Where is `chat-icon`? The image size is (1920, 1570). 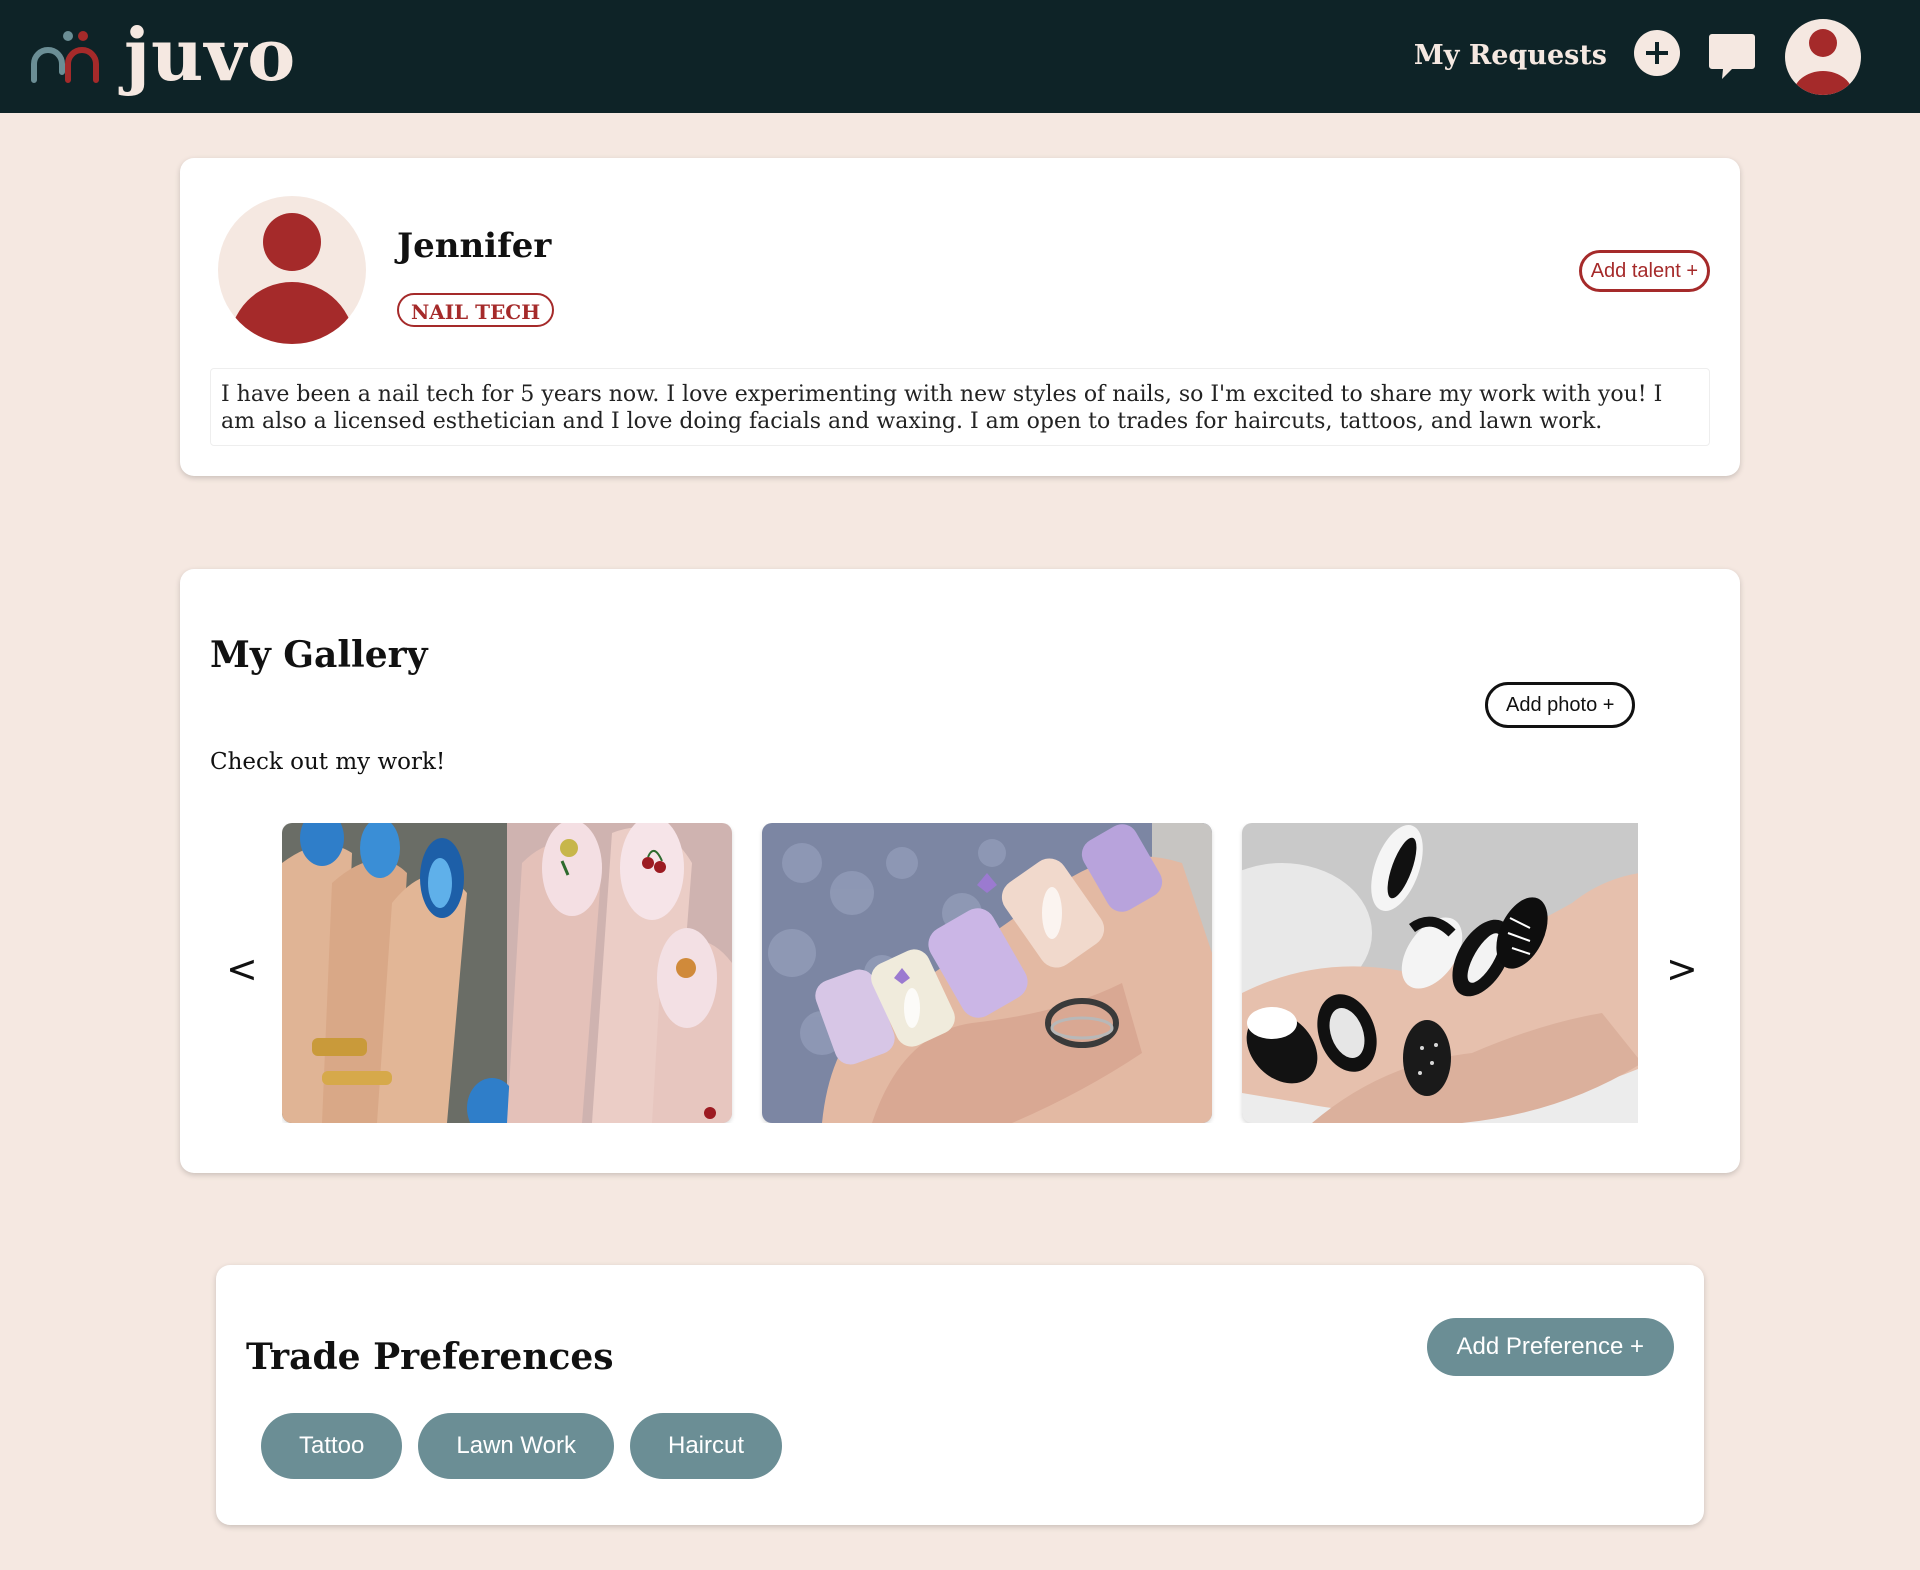
chat-icon is located at coordinates (1732, 56).